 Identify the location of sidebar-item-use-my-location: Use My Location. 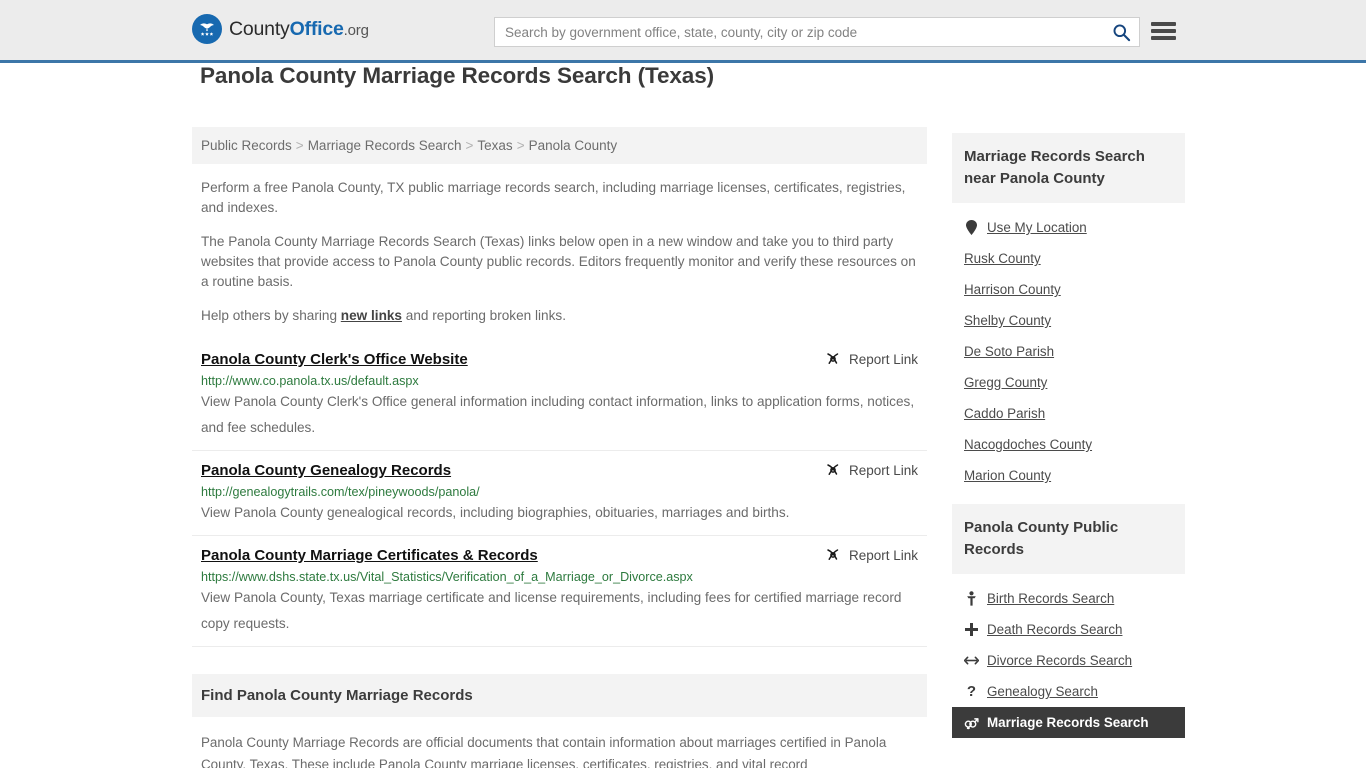
(1068, 227).